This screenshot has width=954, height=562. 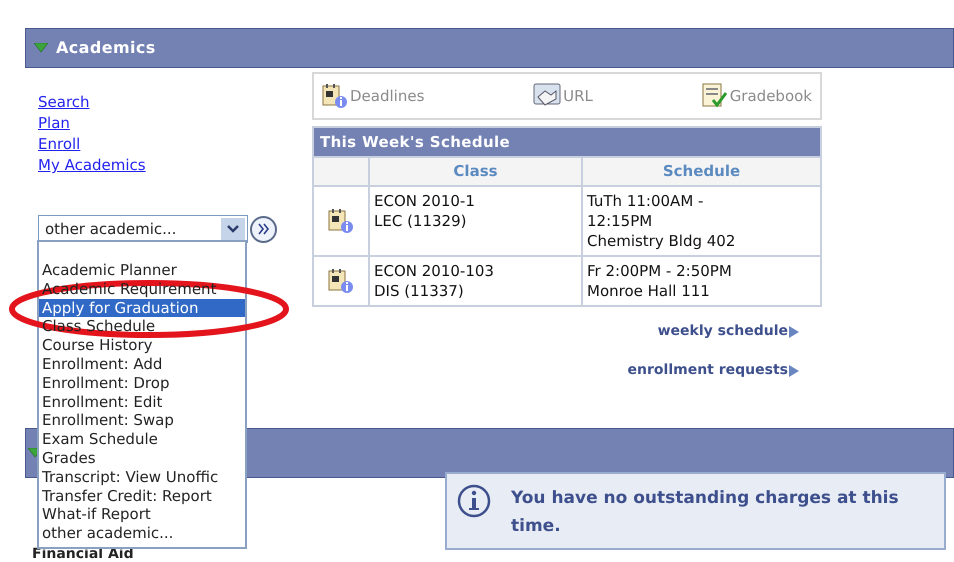 What do you see at coordinates (142, 477) in the screenshot?
I see `dropdown-option: Transcript: View Unoffic` at bounding box center [142, 477].